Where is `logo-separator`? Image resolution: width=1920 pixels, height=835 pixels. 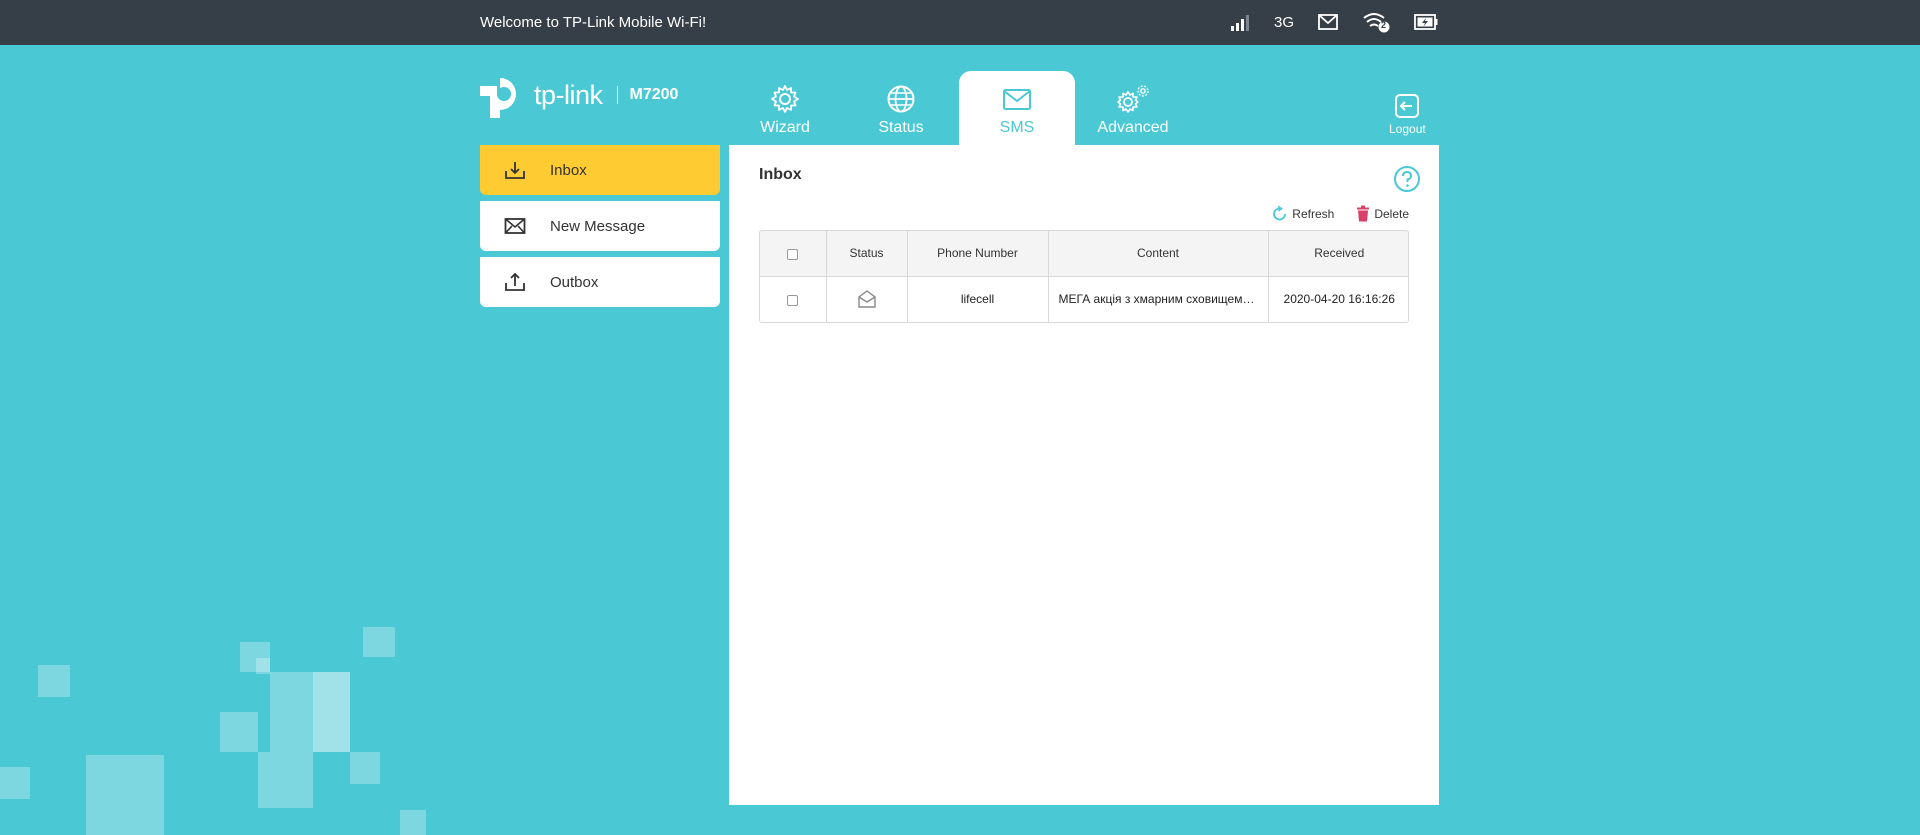 logo-separator is located at coordinates (617, 95).